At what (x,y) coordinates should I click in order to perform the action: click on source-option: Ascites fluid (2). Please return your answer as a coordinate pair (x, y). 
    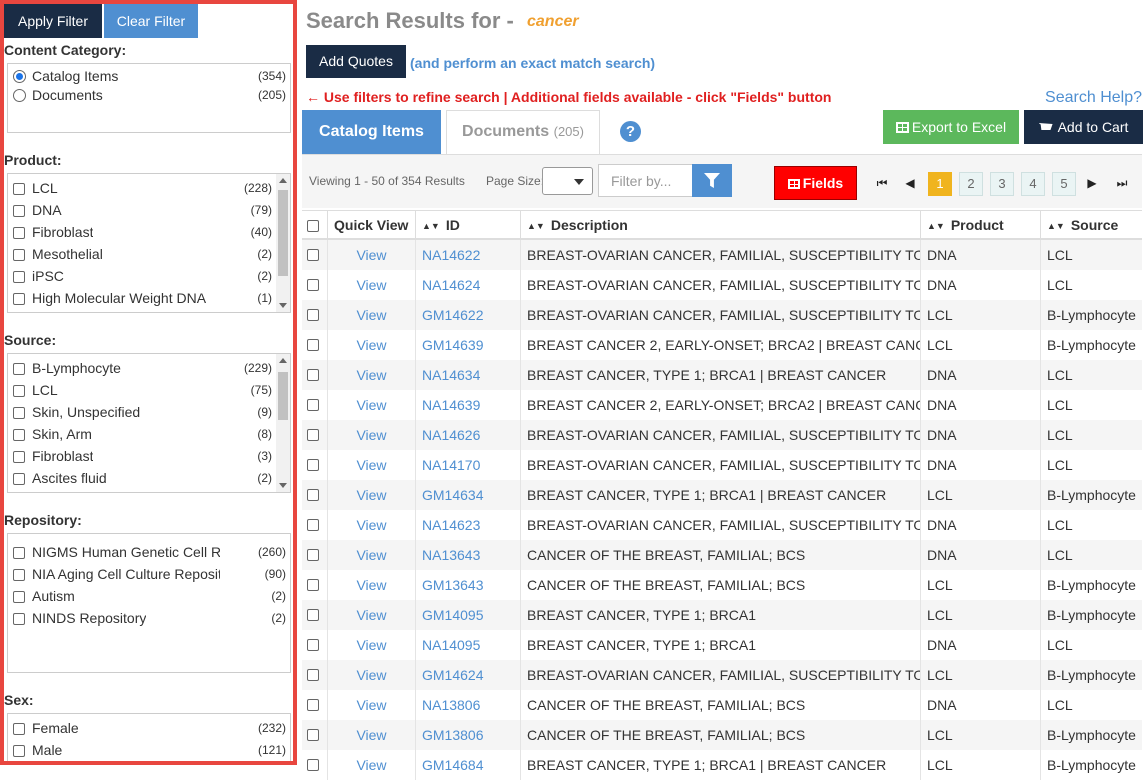
    Looking at the image, I should click on (142, 479).